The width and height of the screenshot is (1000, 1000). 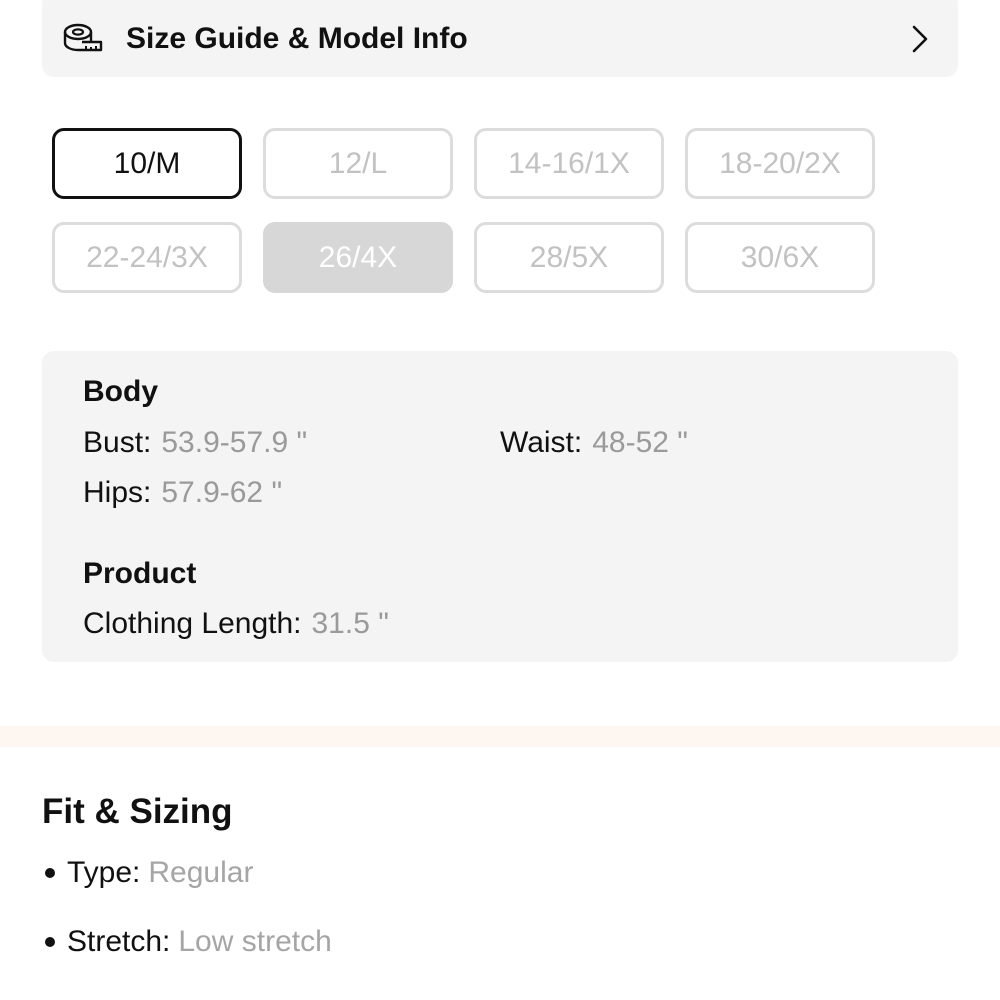 What do you see at coordinates (147, 257) in the screenshot?
I see `size-option-22-24-3x: 22-24/3X` at bounding box center [147, 257].